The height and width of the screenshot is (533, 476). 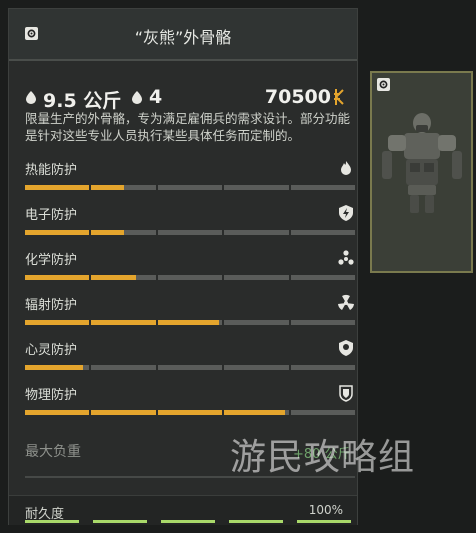 I want to click on resistance-row: 电子防护, so click(x=190, y=224).